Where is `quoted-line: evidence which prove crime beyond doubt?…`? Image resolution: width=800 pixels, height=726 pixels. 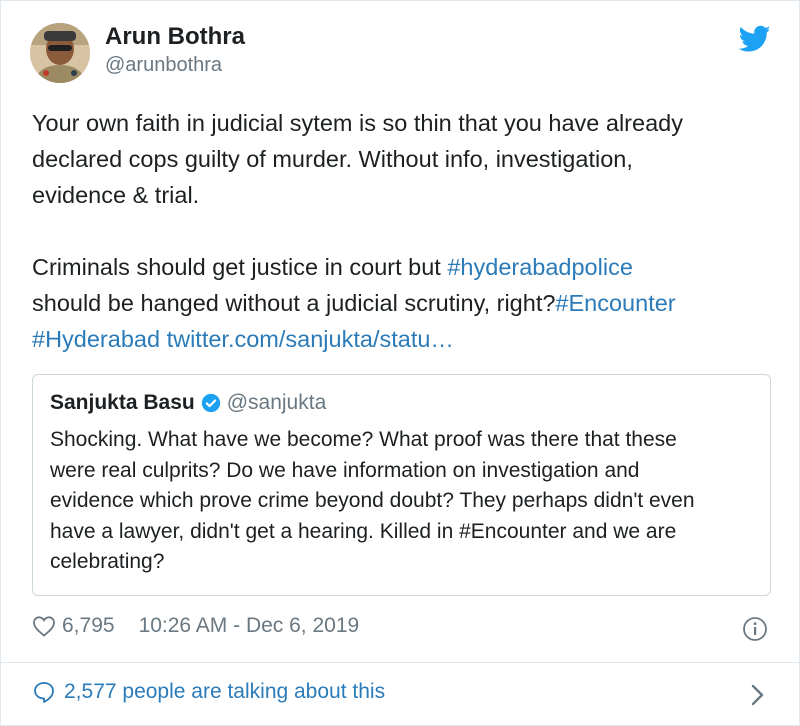
quoted-line: evidence which prove crime beyond doubt?… is located at coordinates (372, 500).